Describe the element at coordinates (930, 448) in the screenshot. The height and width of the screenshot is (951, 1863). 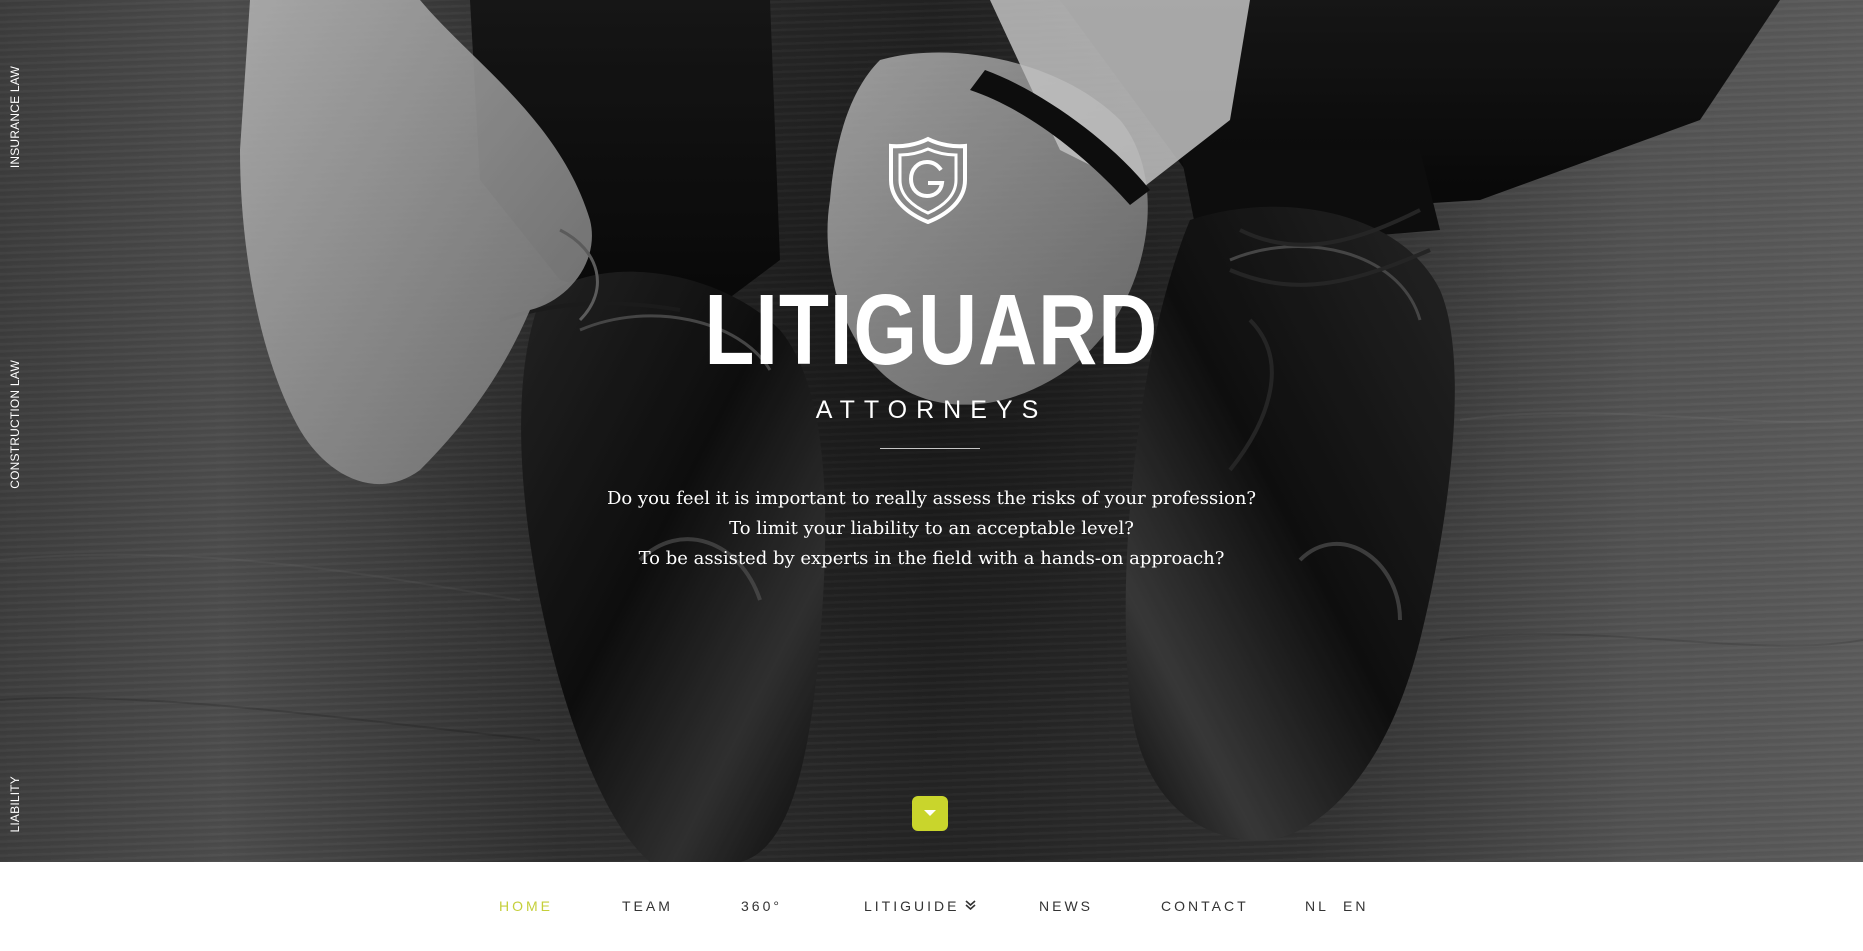
I see `title-divider` at that location.